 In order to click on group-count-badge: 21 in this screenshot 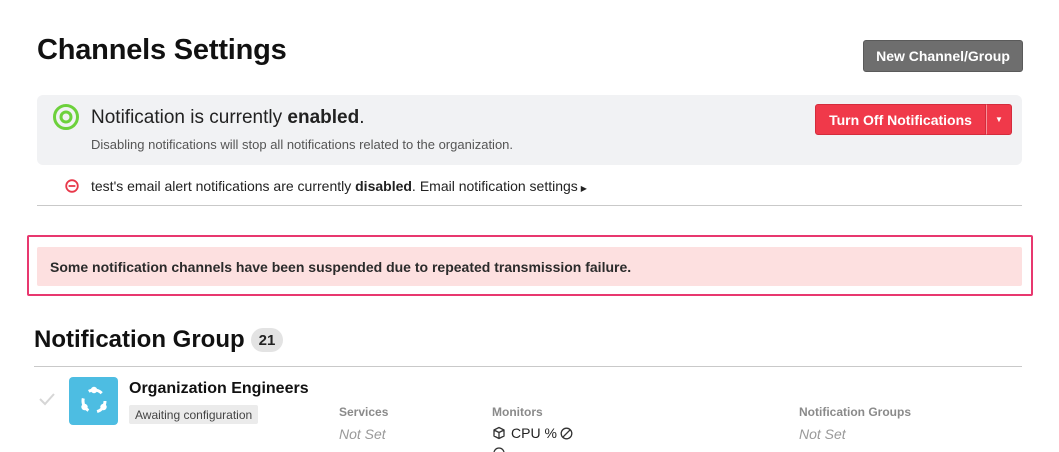, I will do `click(267, 340)`.